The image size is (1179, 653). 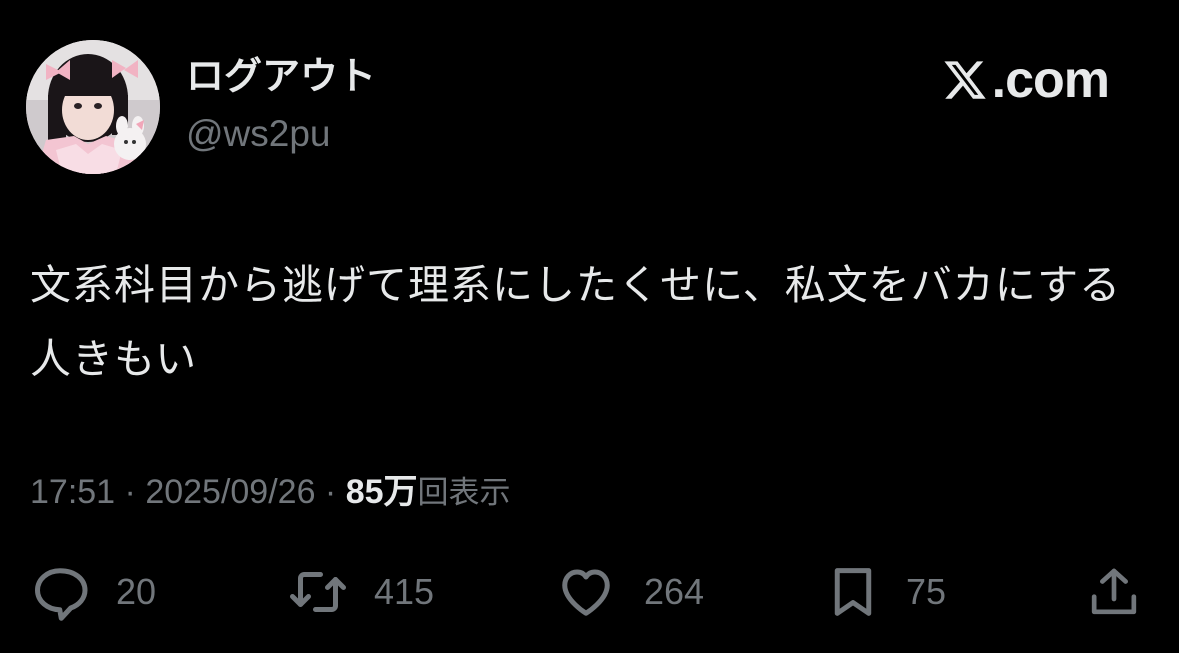 What do you see at coordinates (1050, 80) in the screenshot?
I see `brand-domain-text: .com` at bounding box center [1050, 80].